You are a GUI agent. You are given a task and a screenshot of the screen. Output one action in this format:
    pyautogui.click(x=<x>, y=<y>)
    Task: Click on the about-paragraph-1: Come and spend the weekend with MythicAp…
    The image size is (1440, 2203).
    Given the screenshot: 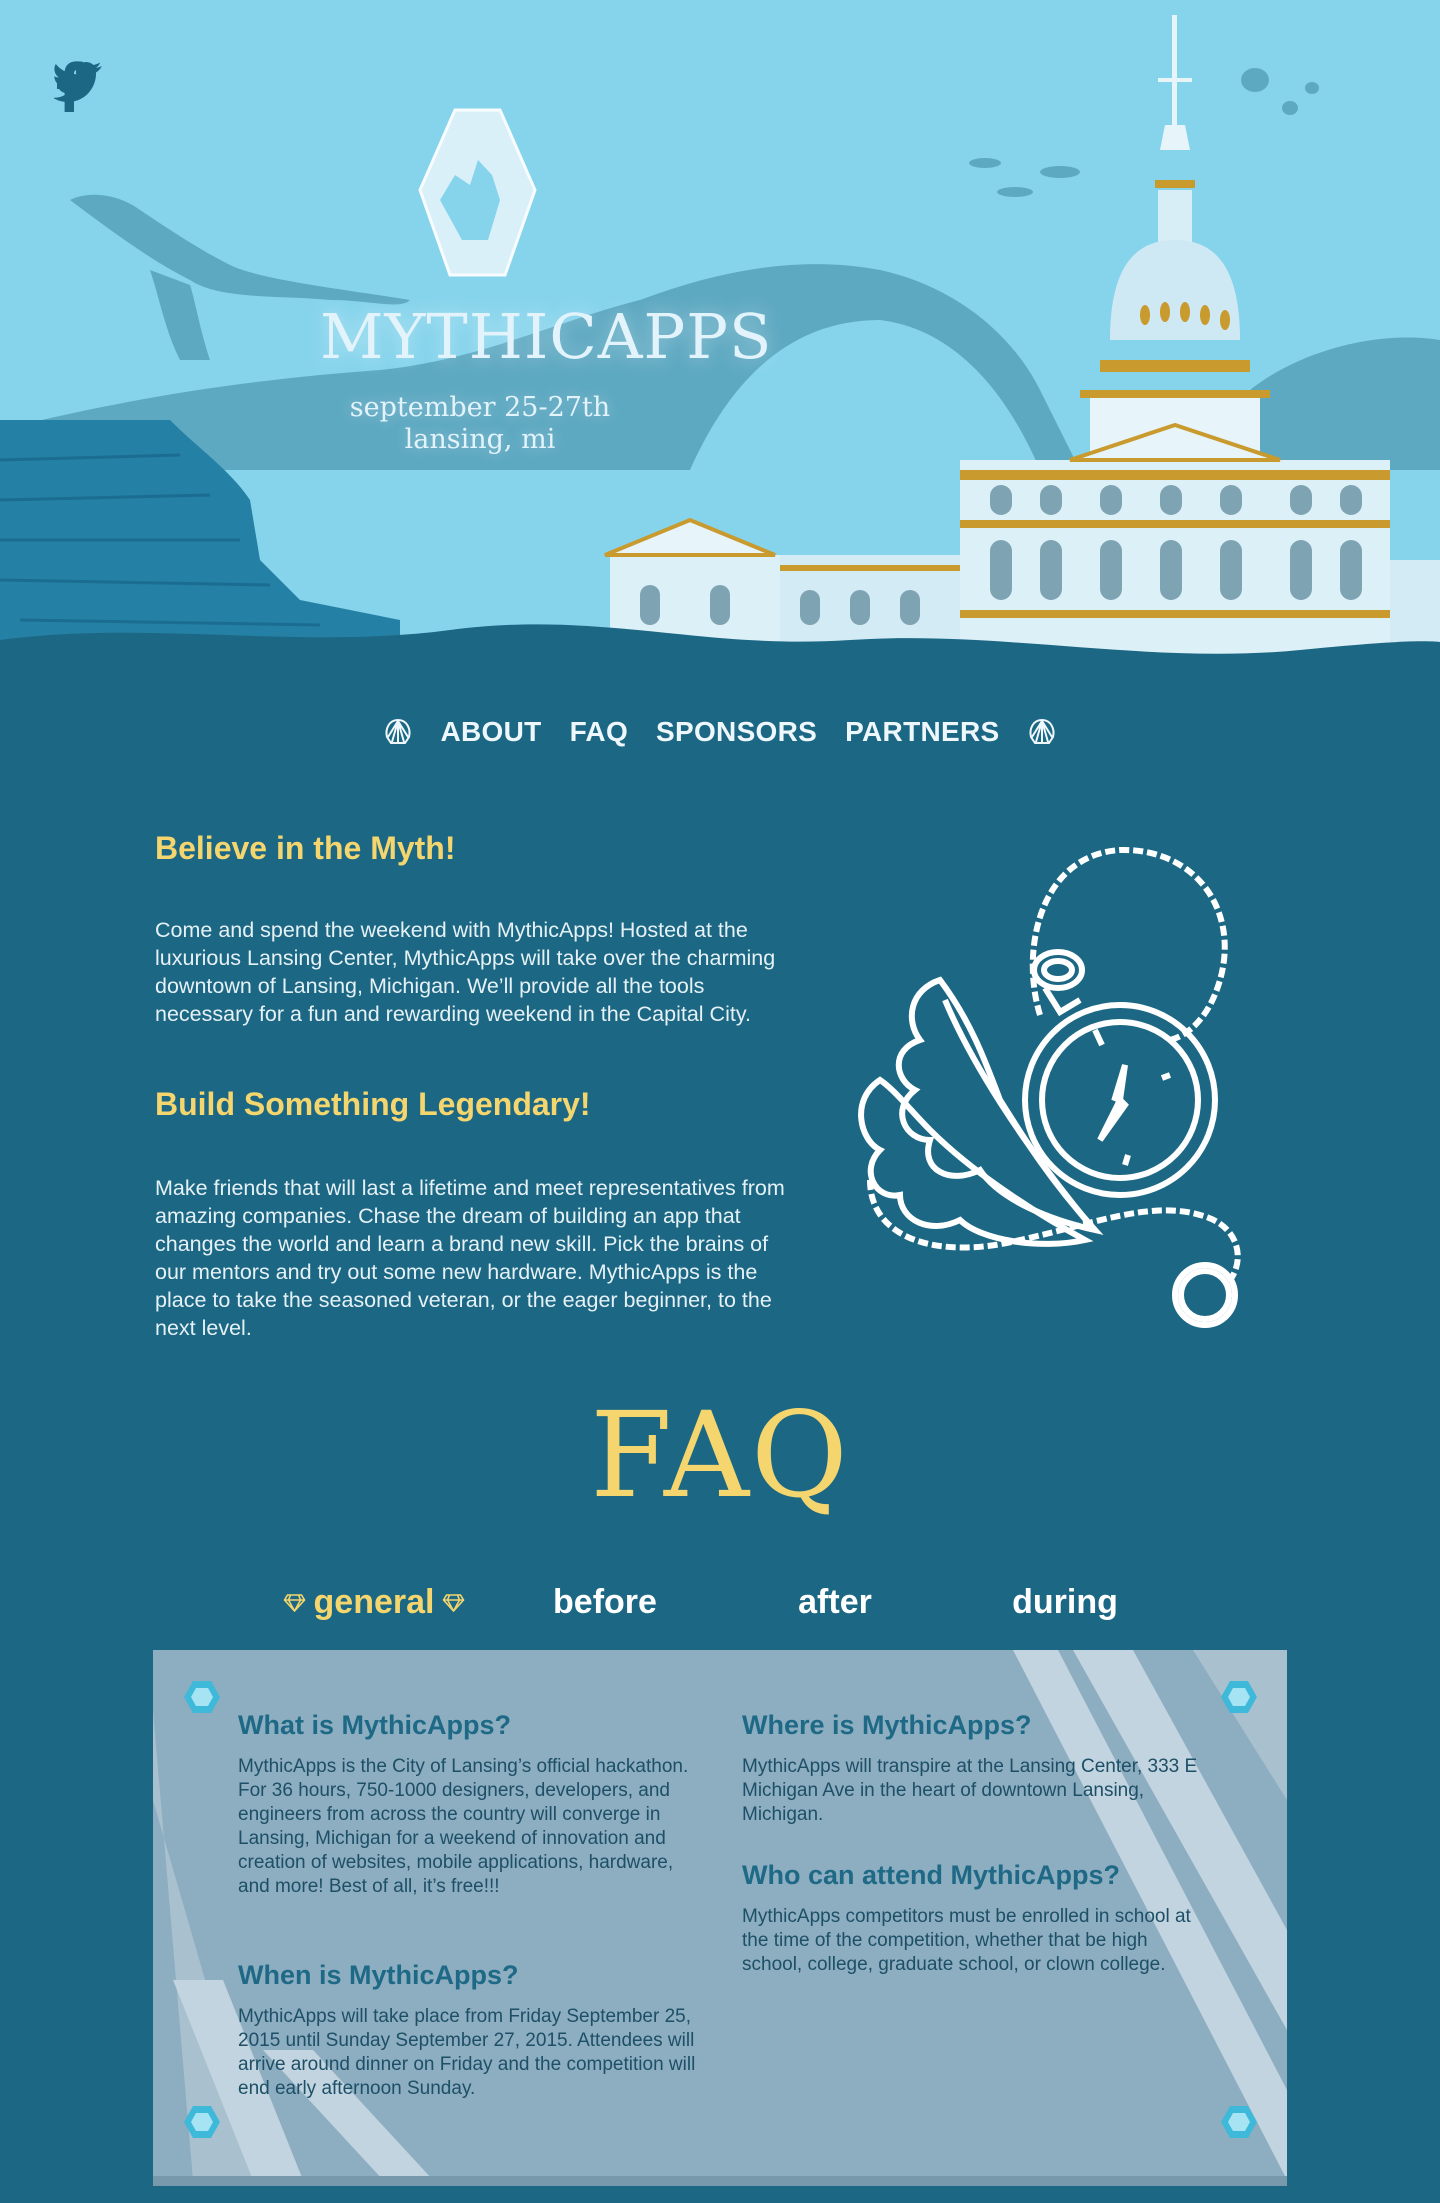 What is the action you would take?
    pyautogui.click(x=465, y=972)
    